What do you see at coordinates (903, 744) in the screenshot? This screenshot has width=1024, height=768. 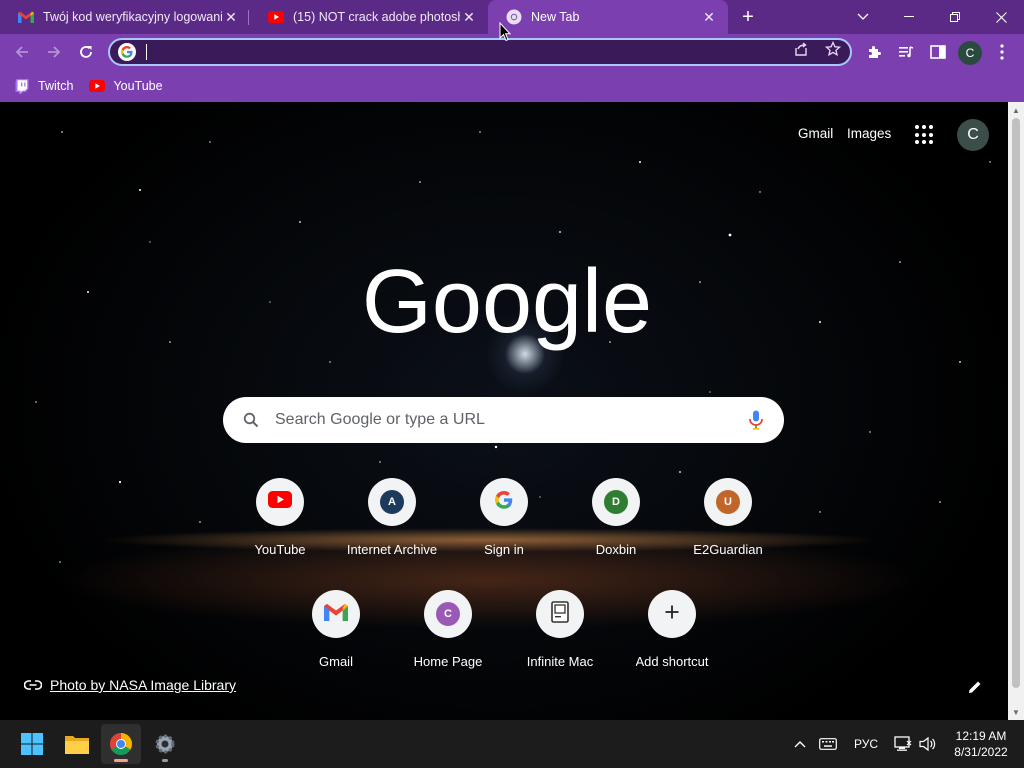 I see `network-icon` at bounding box center [903, 744].